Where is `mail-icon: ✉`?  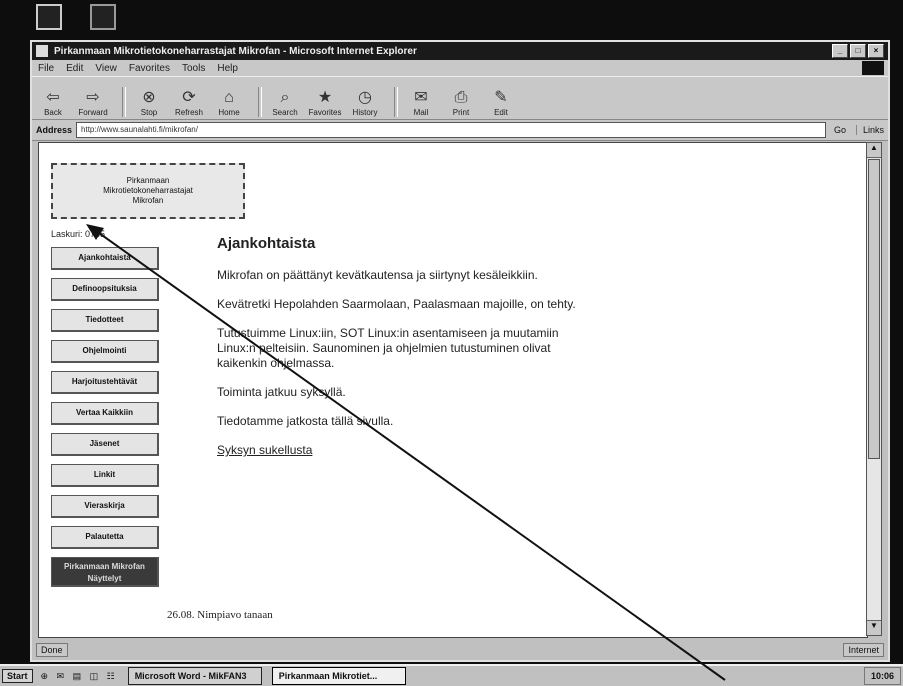 mail-icon: ✉ is located at coordinates (421, 97).